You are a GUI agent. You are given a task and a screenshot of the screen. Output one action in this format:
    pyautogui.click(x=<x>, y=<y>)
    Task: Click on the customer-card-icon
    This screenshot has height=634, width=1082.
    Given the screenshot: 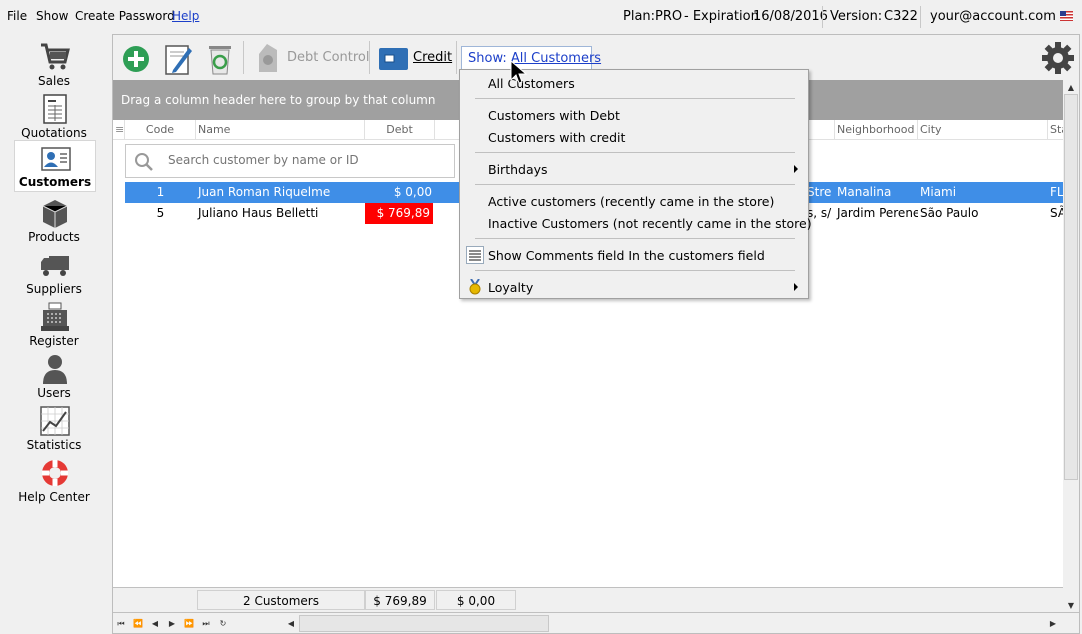 What is the action you would take?
    pyautogui.click(x=56, y=159)
    